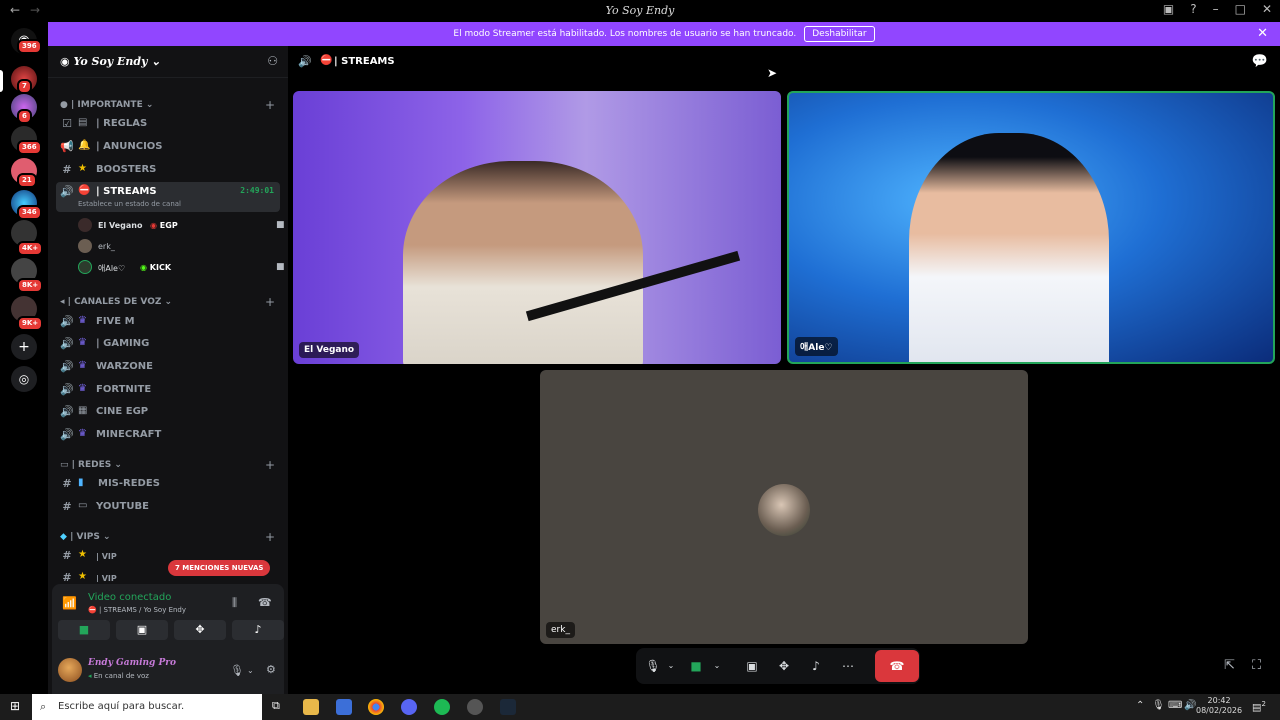 This screenshot has width=1280, height=720. Describe the element at coordinates (1260, 61) in the screenshot. I see `chat-bubble-icon: 💬` at that location.